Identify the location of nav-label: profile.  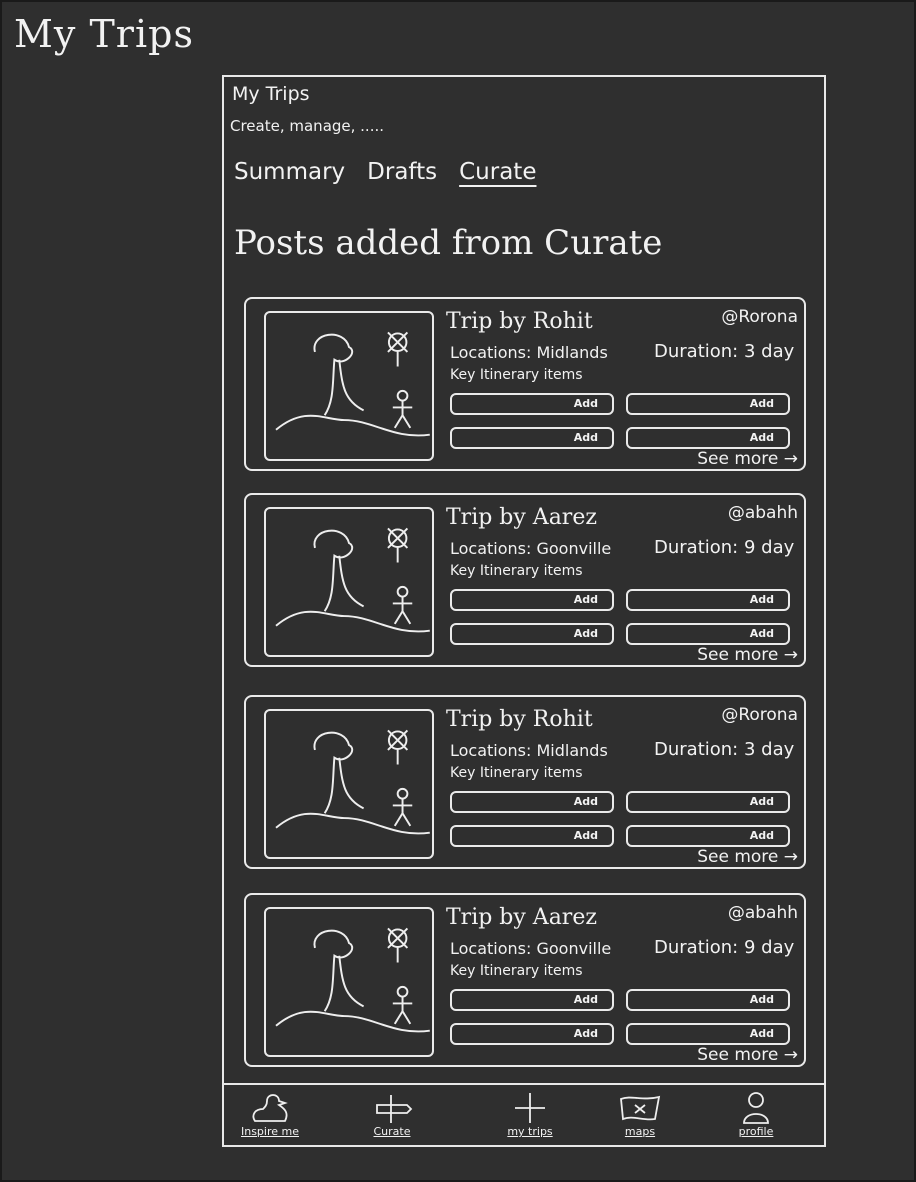
(756, 1131).